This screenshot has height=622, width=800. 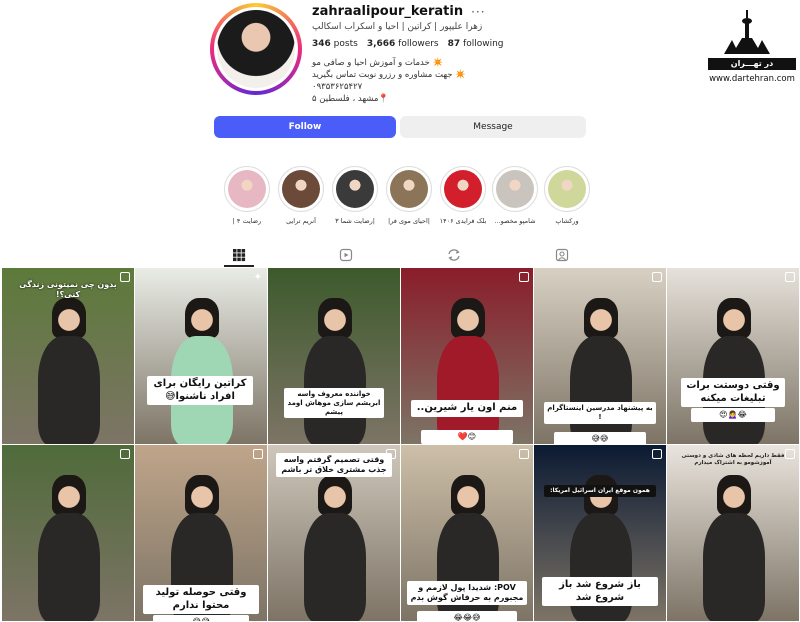 I want to click on posts-count: 346, so click(x=321, y=44).